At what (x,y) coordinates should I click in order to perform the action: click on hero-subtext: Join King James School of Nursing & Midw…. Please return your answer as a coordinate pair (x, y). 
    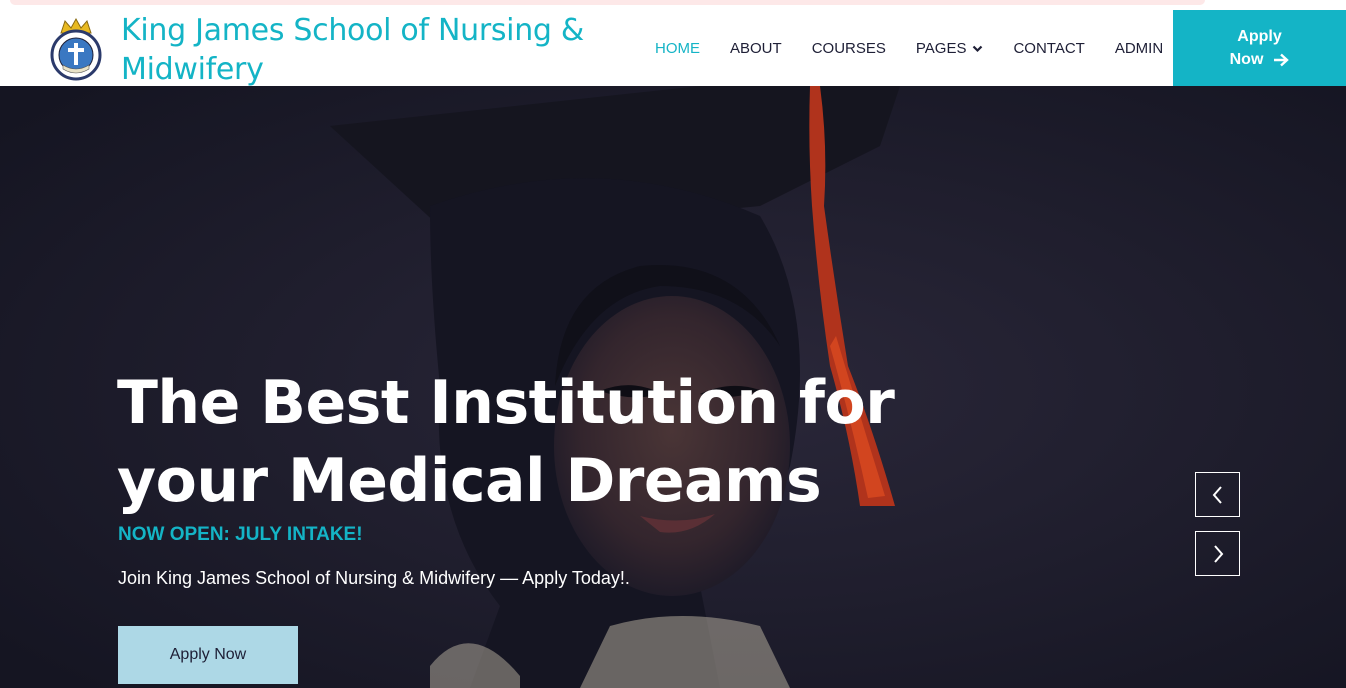
    Looking at the image, I should click on (374, 578).